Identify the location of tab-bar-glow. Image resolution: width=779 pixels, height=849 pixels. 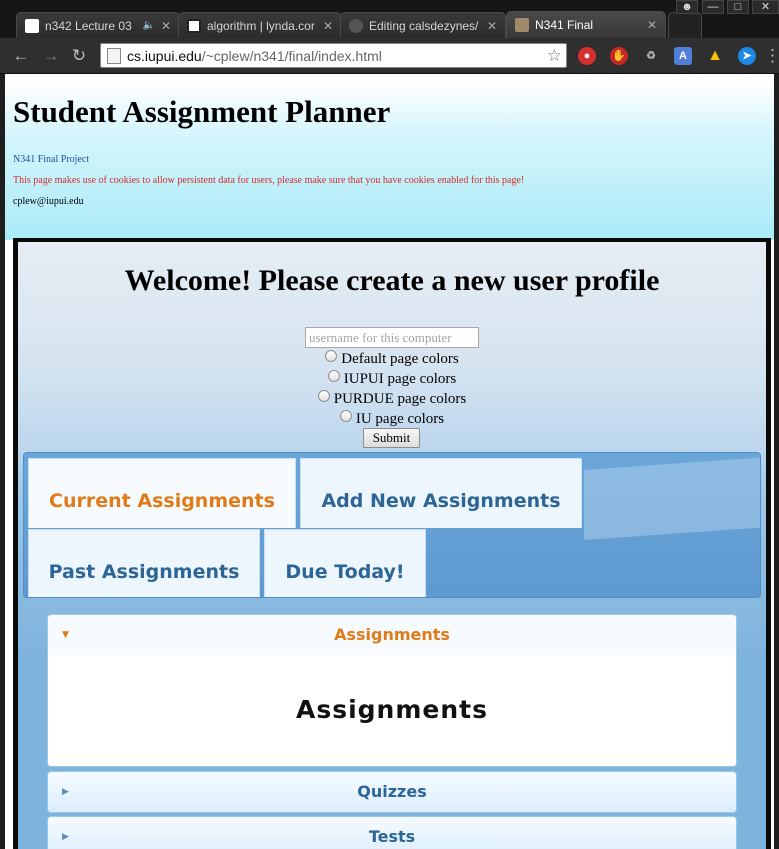
(672, 498).